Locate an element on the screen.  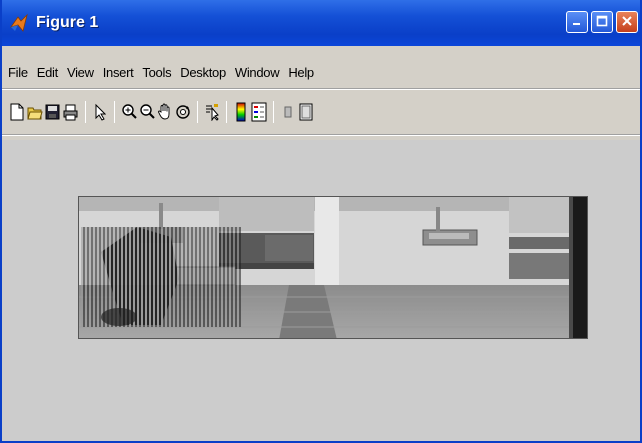
maximize-button is located at coordinates (602, 22).